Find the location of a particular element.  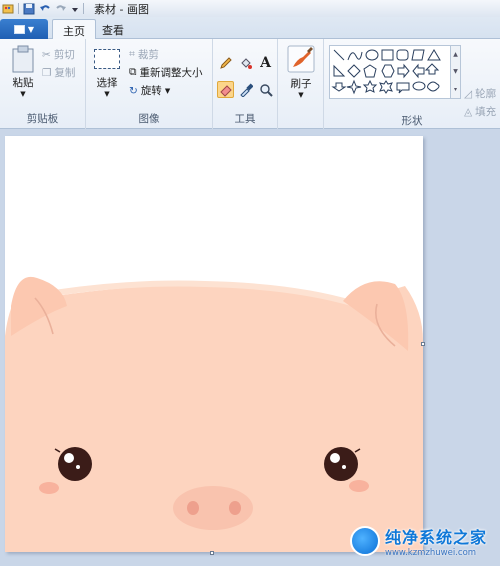

eraser-tool is located at coordinates (225, 89).